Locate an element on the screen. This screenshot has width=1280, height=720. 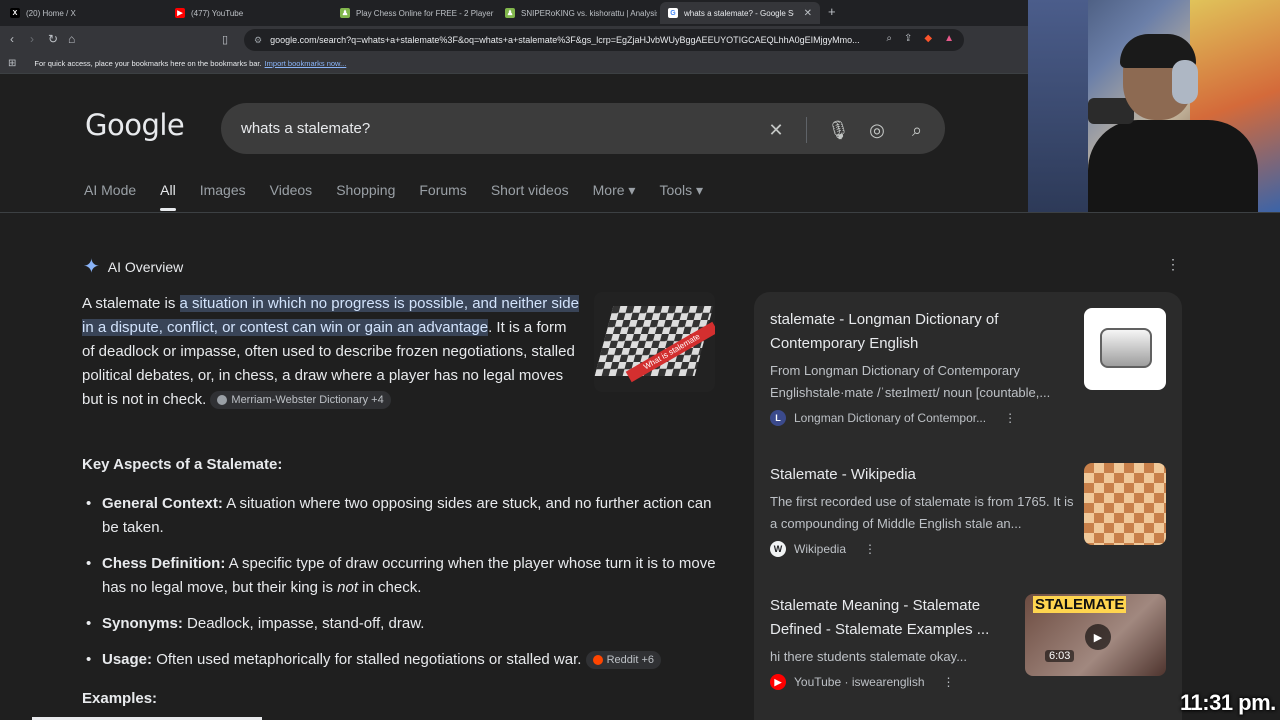
tab-videos: Videos is located at coordinates (291, 196).